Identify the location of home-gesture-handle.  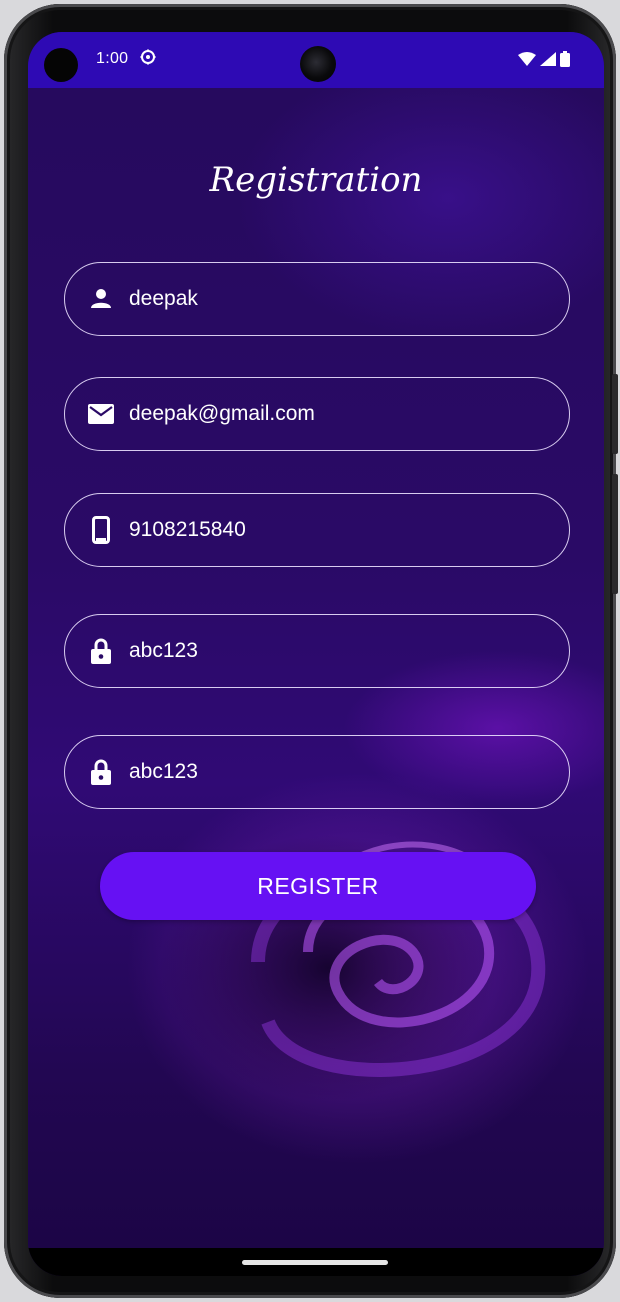
(315, 1262).